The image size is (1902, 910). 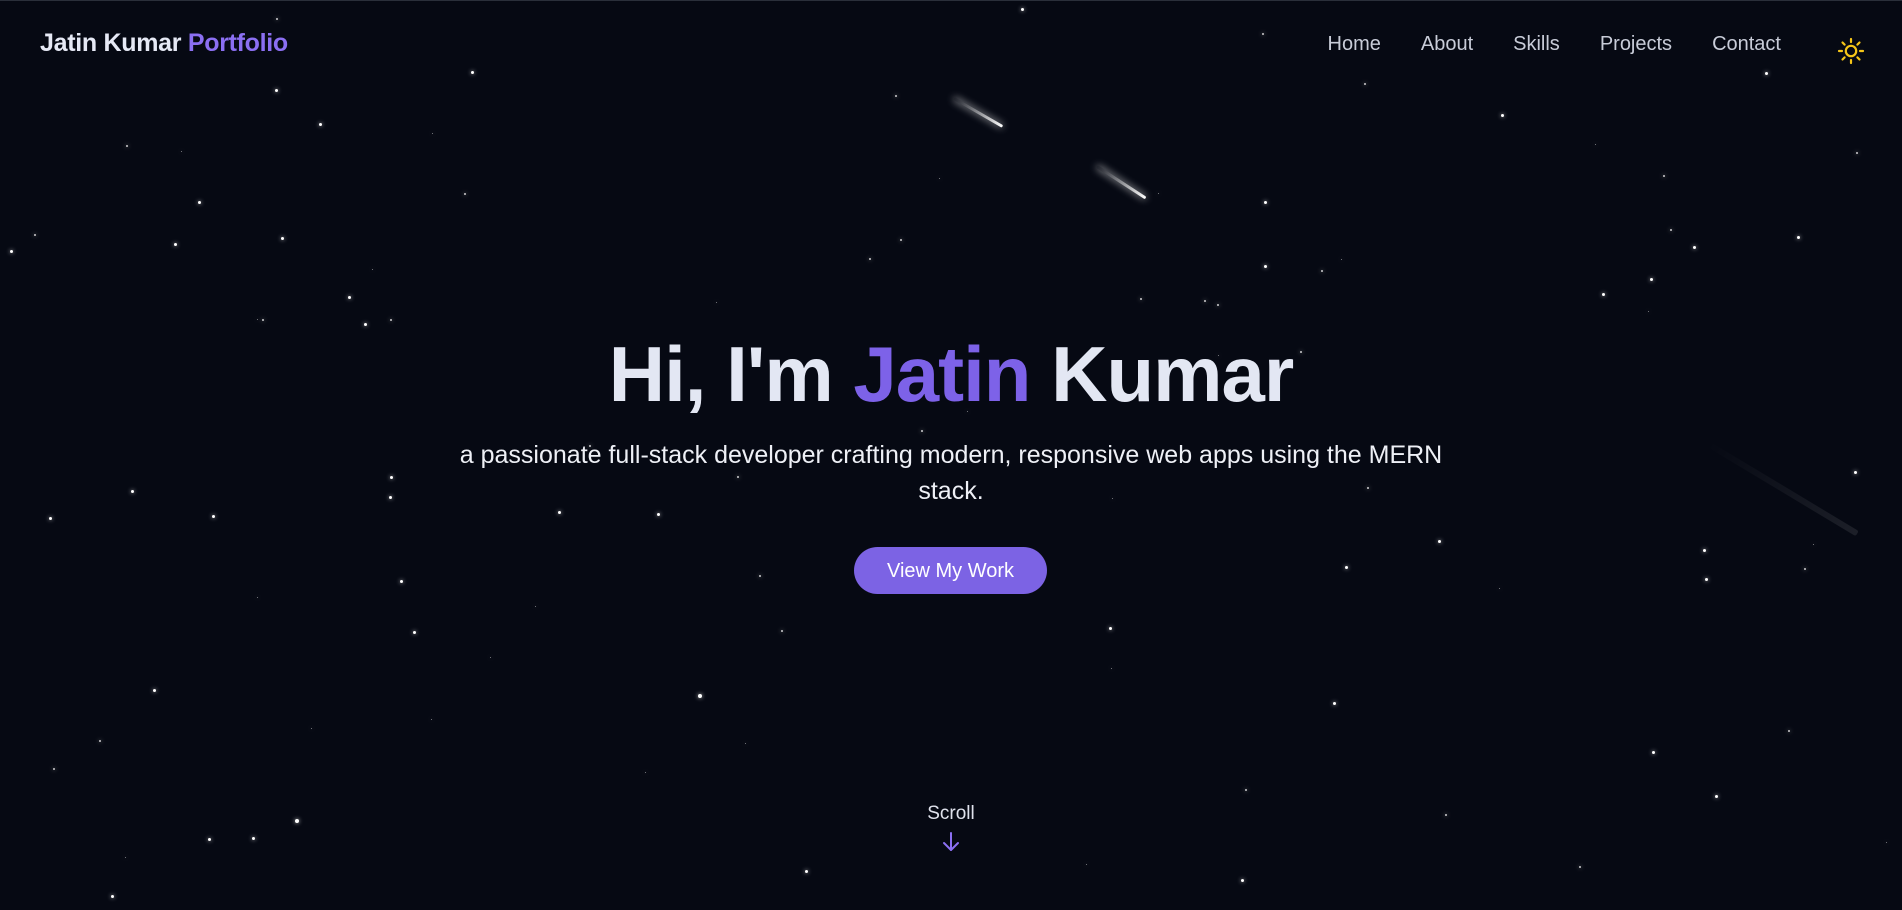 I want to click on scroll-label: Scroll, so click(x=951, y=813).